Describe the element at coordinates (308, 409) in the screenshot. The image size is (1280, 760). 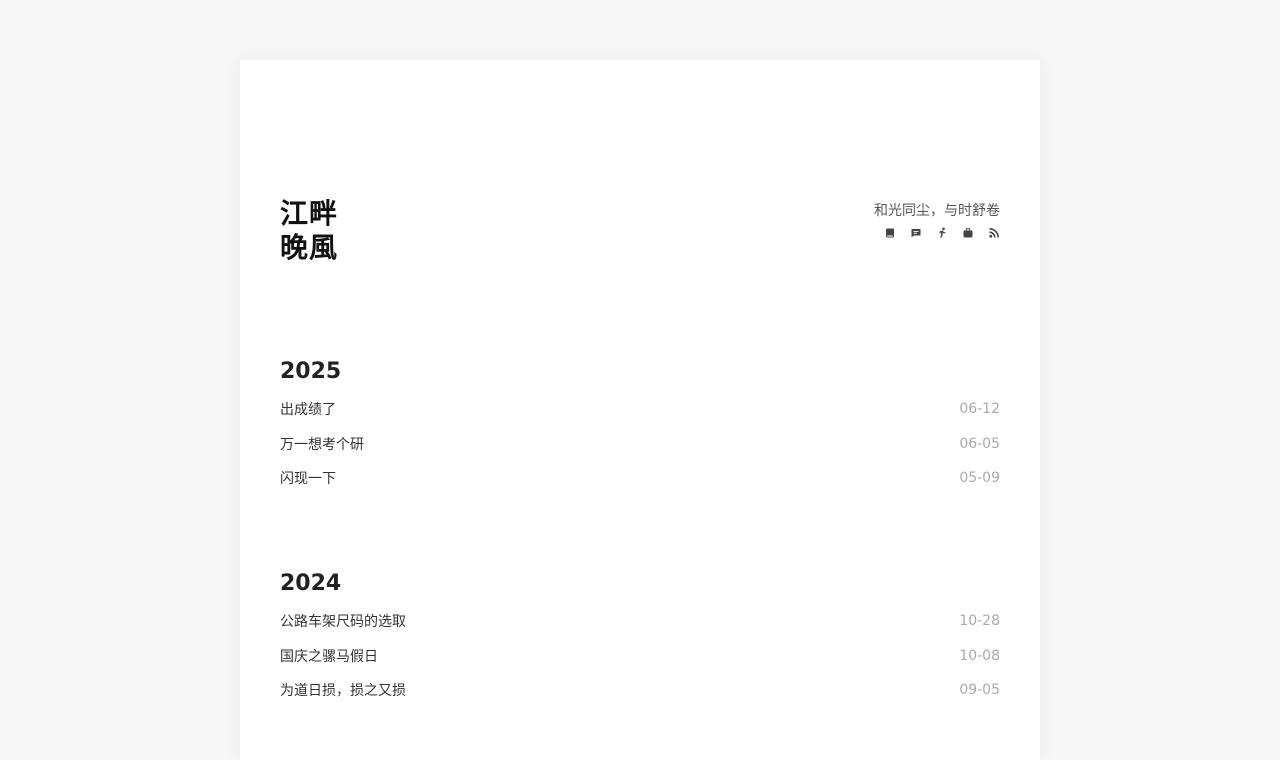
I see `post-title: 出成绩了` at that location.